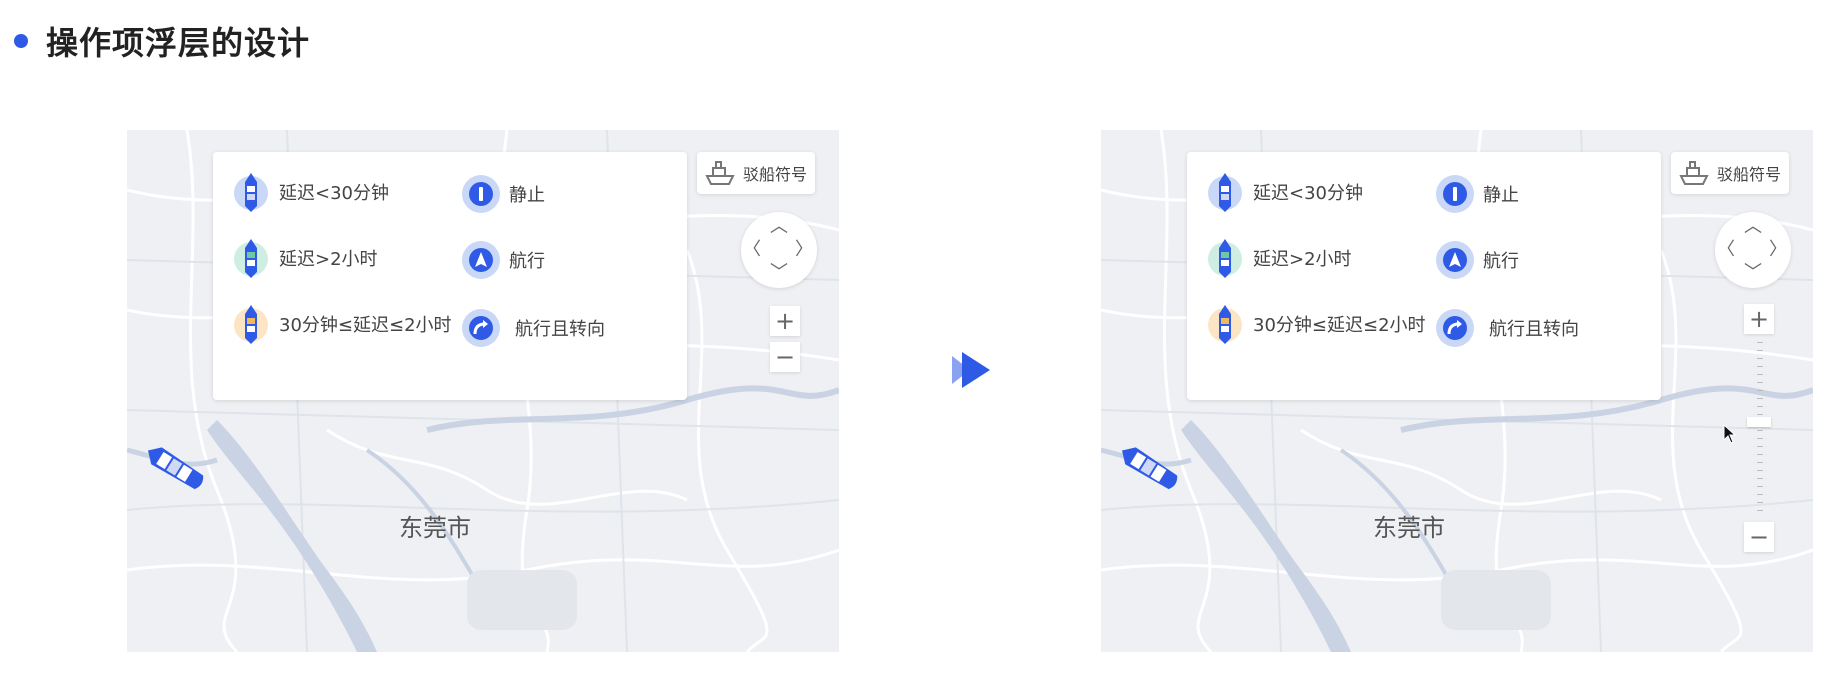  What do you see at coordinates (178, 43) in the screenshot?
I see `section-title: 操作项浮层的设计` at bounding box center [178, 43].